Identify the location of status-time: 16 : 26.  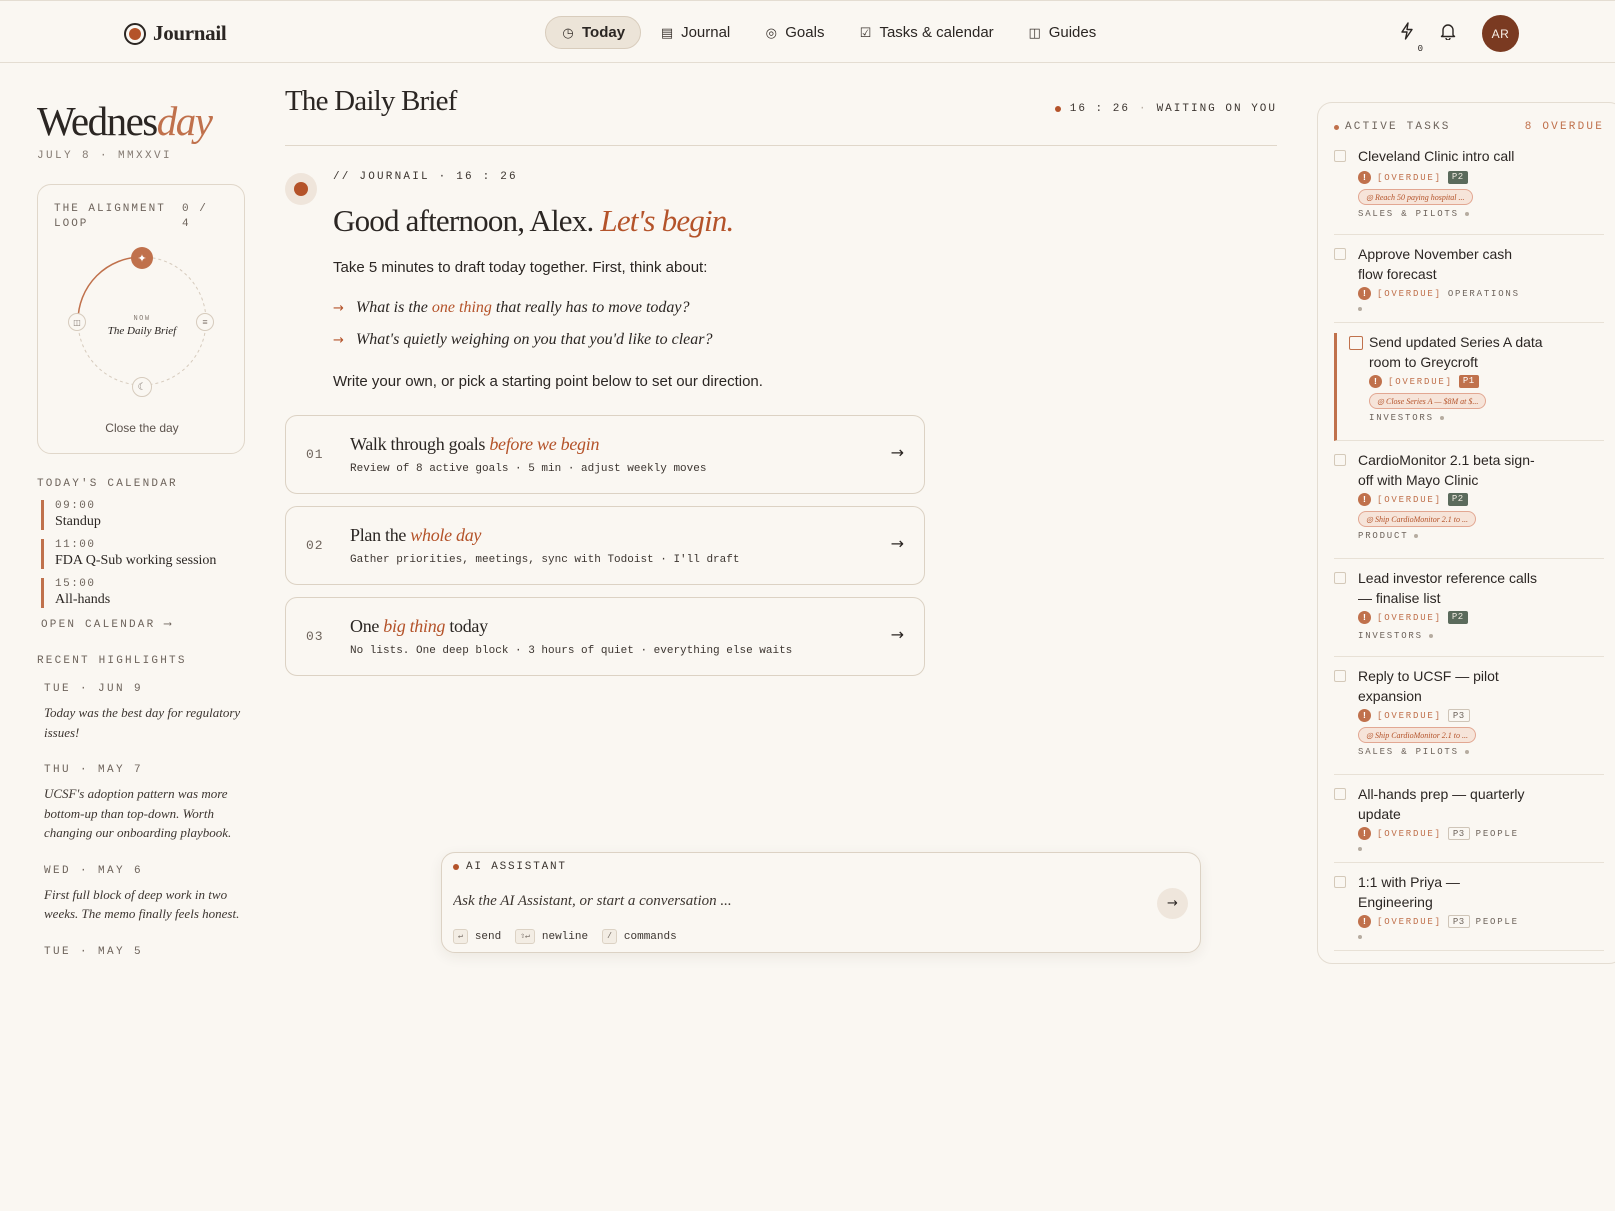
(1099, 109).